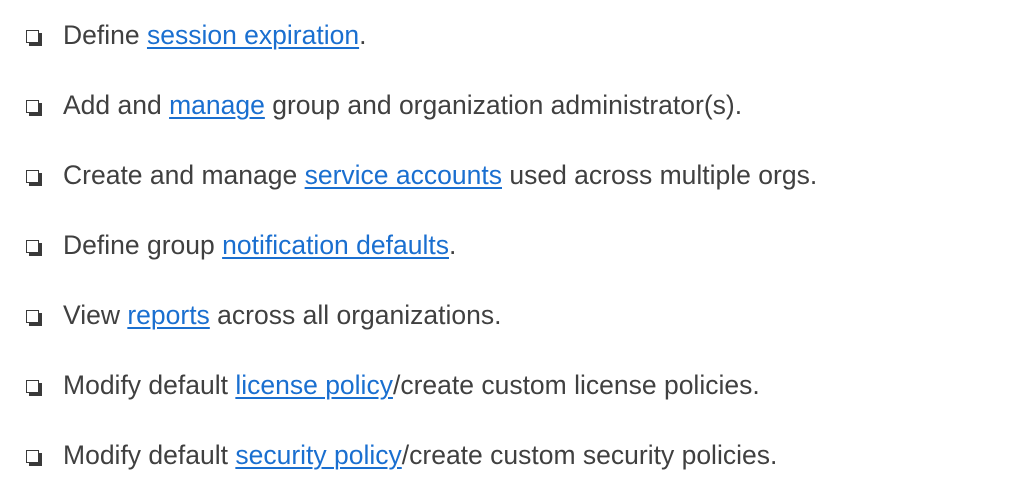  I want to click on notification-defaults-link: notification defaults, so click(335, 245).